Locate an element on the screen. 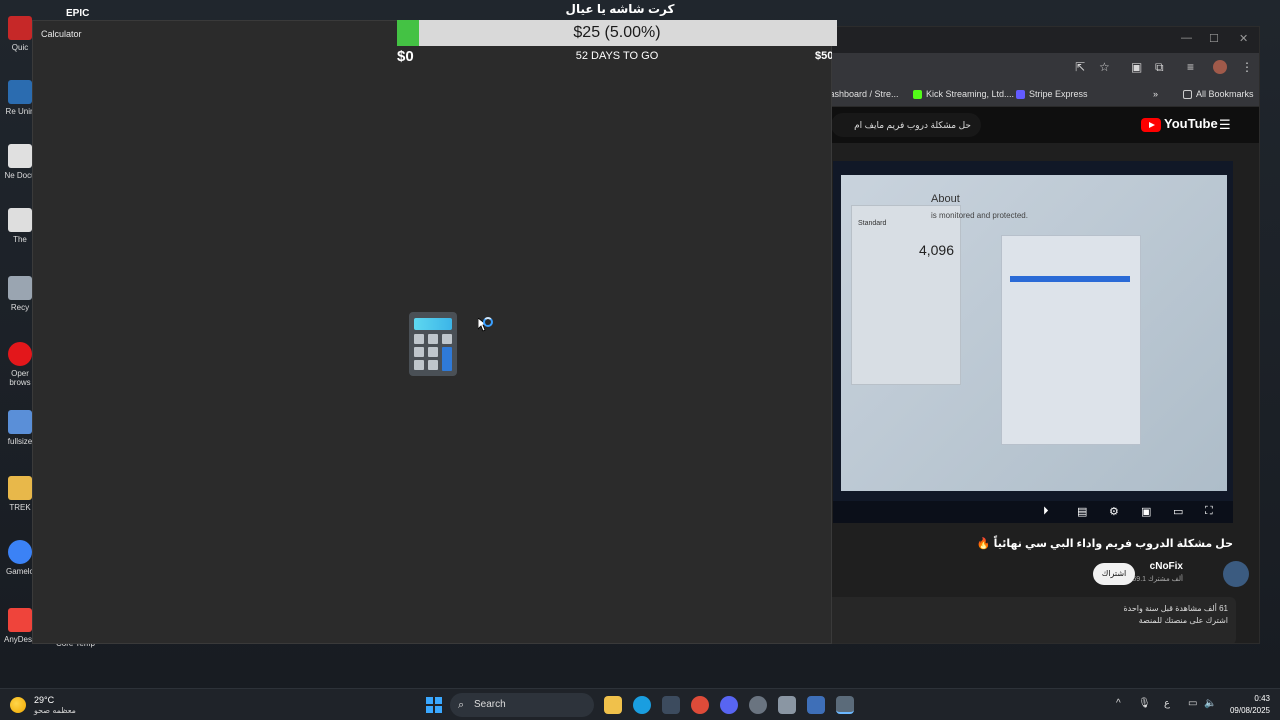  subscribe-button: اشتراك is located at coordinates (1114, 574).